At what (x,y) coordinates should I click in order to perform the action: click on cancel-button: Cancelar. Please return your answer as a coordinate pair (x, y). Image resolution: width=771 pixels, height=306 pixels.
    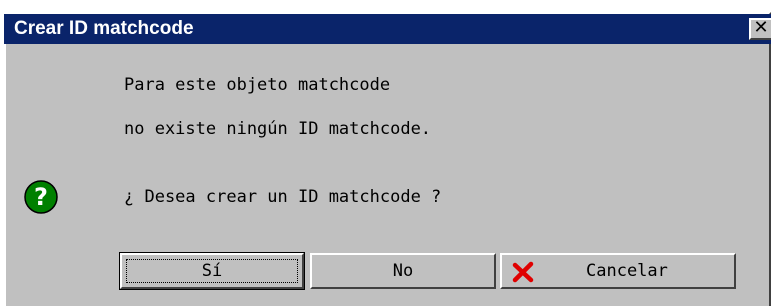
    Looking at the image, I should click on (618, 271).